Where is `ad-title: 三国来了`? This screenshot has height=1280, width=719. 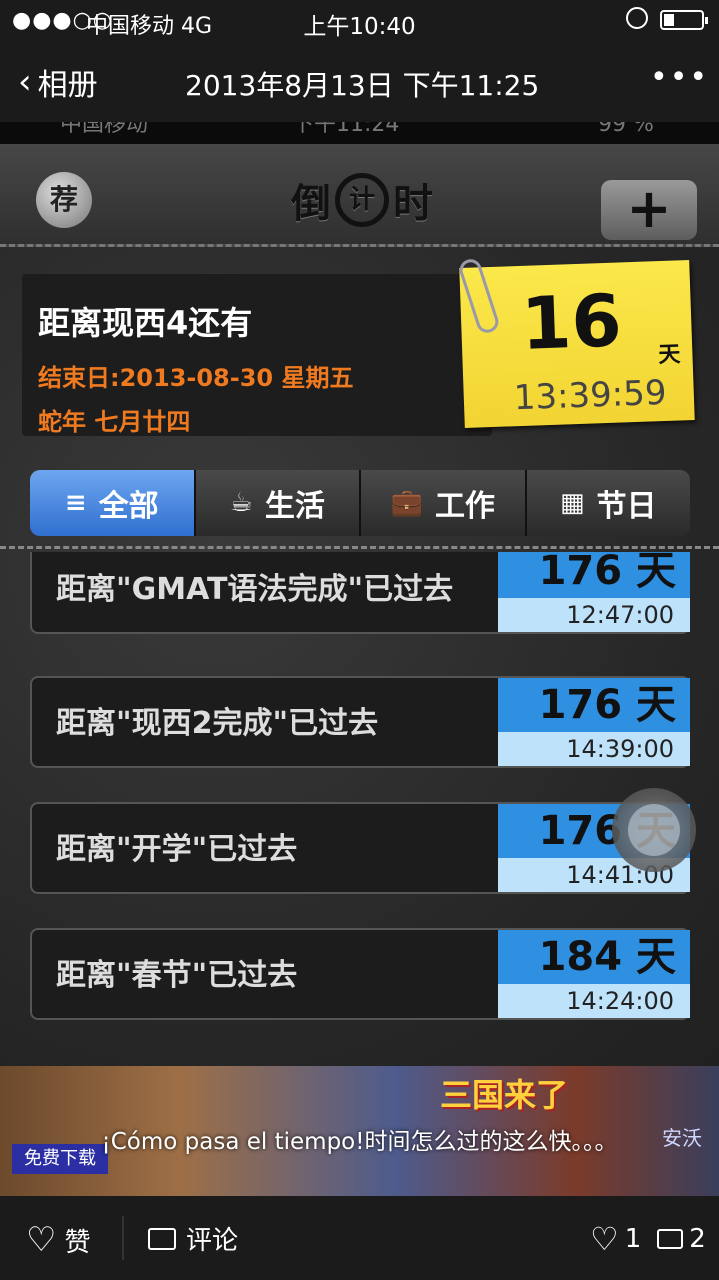 ad-title: 三国来了 is located at coordinates (504, 1095).